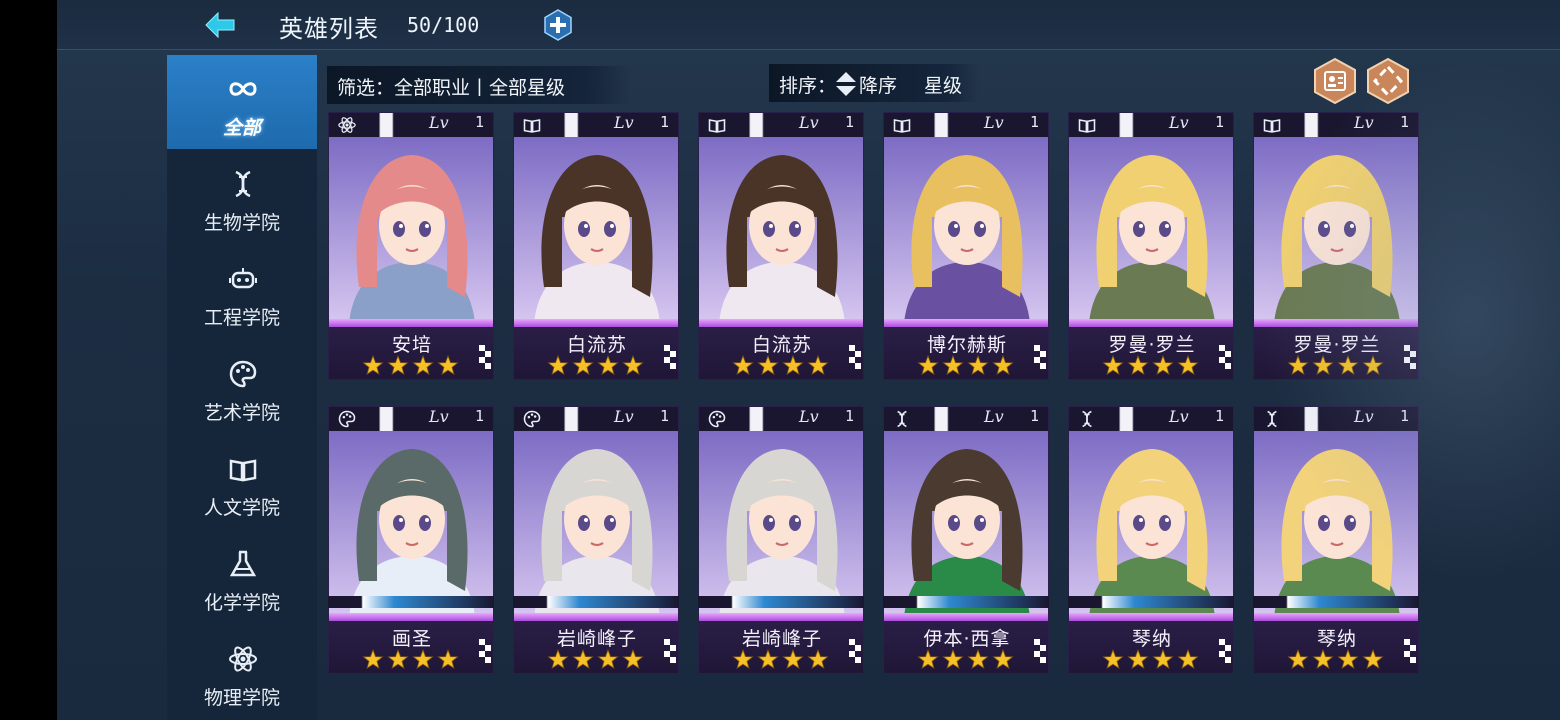 Image resolution: width=1560 pixels, height=720 pixels. What do you see at coordinates (808, 86) in the screenshot?
I see `sort-label: 排序：` at bounding box center [808, 86].